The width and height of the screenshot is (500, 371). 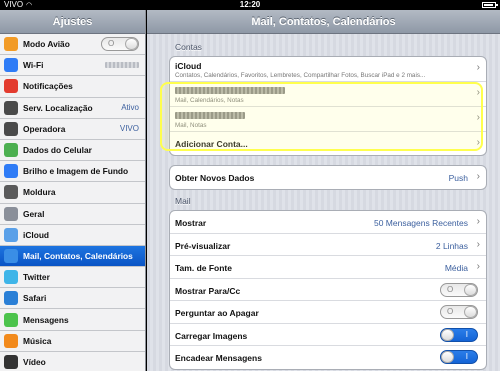 What do you see at coordinates (72, 66) in the screenshot?
I see `sidebar-item: Wi-Fi` at bounding box center [72, 66].